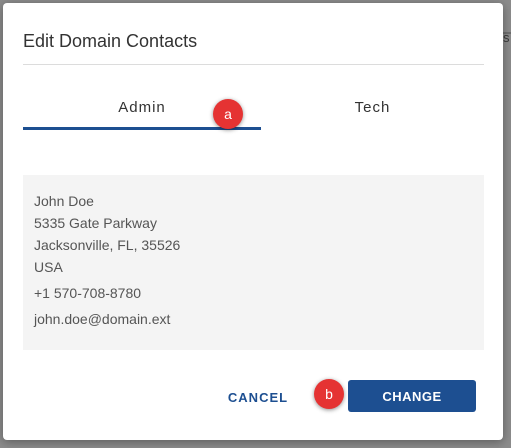 The height and width of the screenshot is (448, 511). What do you see at coordinates (110, 41) in the screenshot?
I see `dialog-title: Edit Domain Contacts` at bounding box center [110, 41].